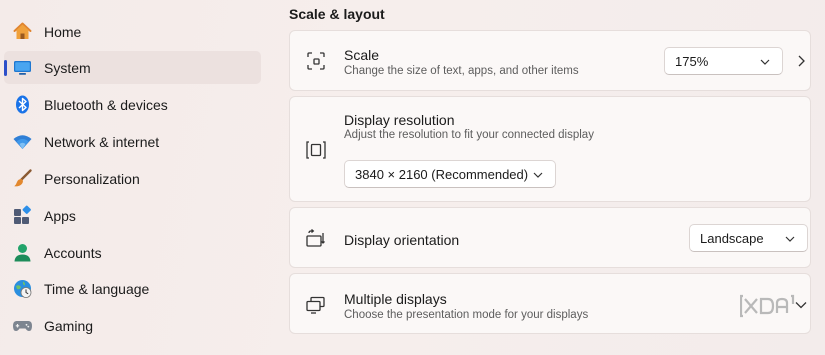 The width and height of the screenshot is (825, 355). What do you see at coordinates (395, 299) in the screenshot?
I see `multiple-displays-title: Multiple displays` at bounding box center [395, 299].